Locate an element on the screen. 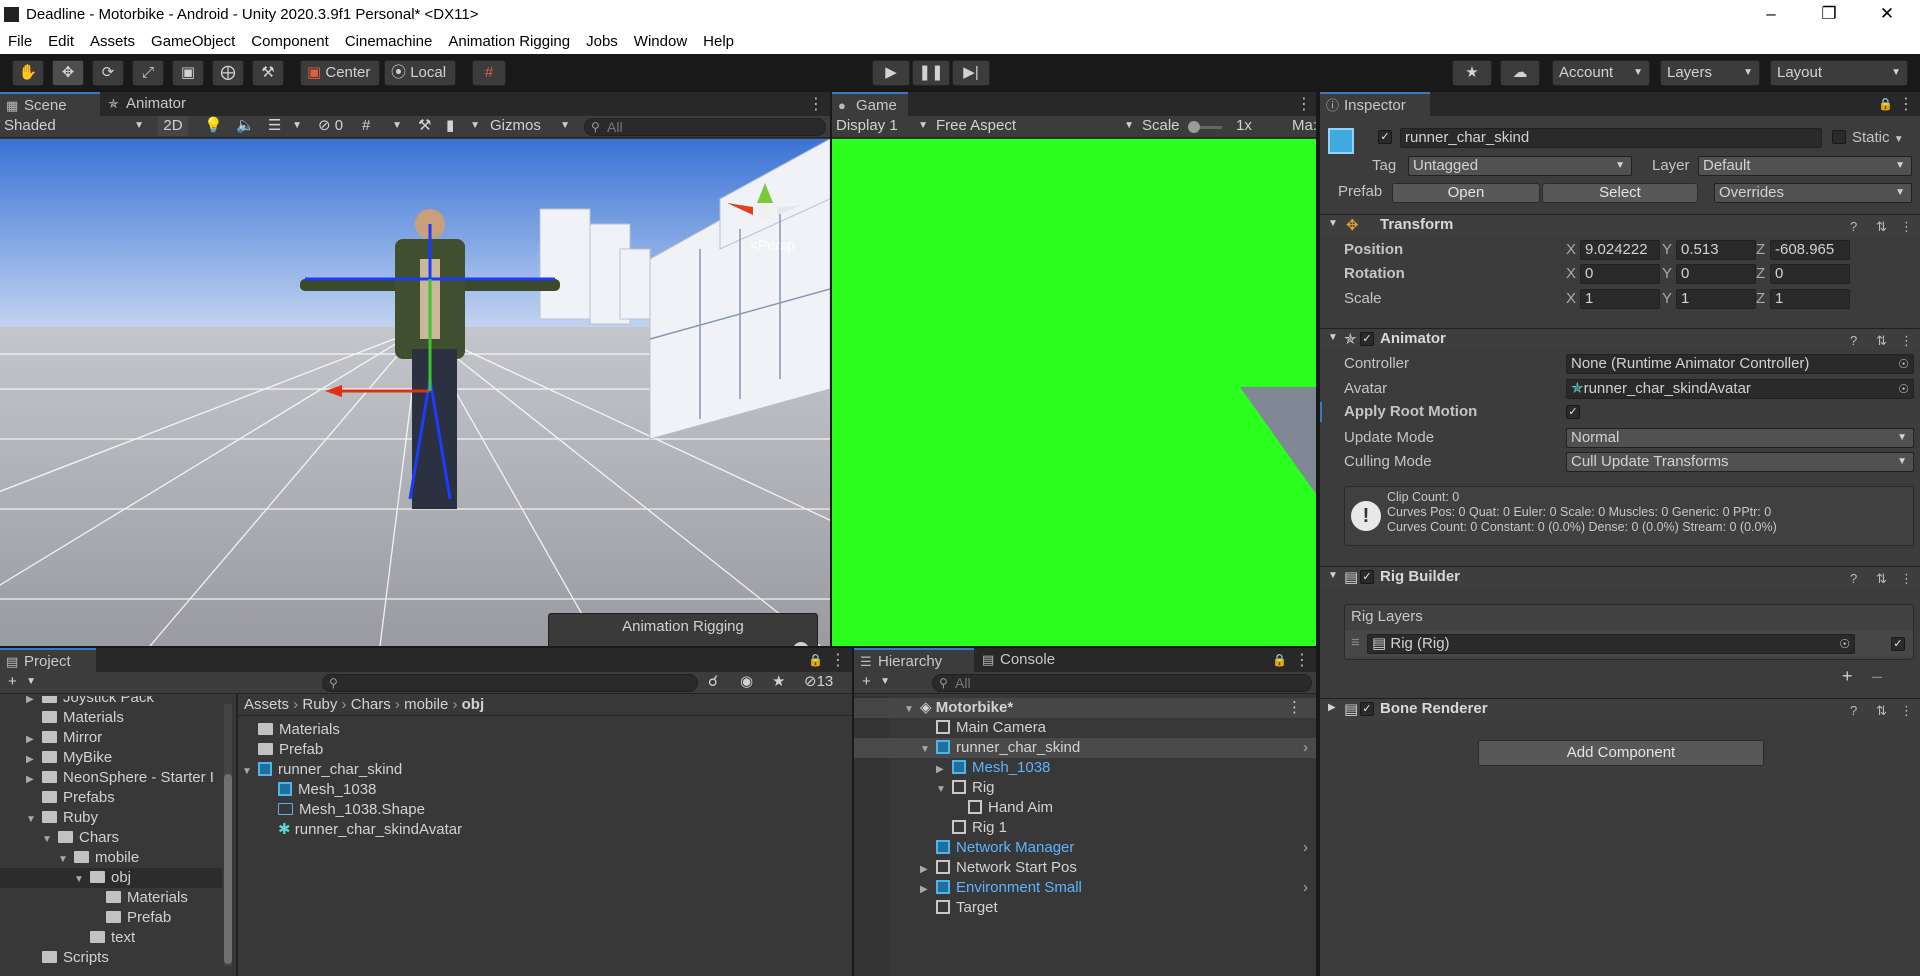  project-tree-item: ▼ Ruby is located at coordinates (62, 818).